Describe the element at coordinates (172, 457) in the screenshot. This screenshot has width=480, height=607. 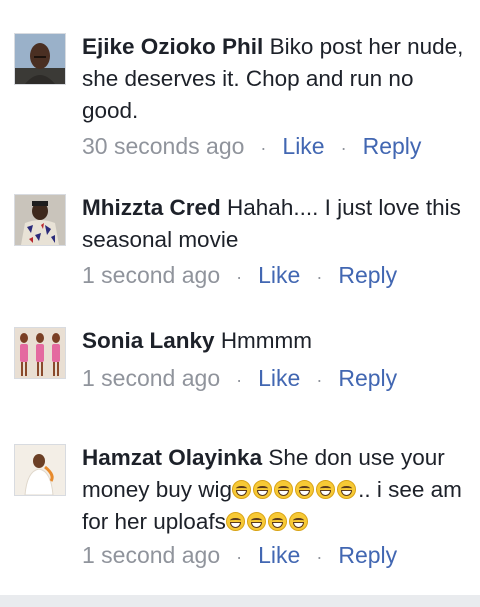
I see `author-name: Hamzat Olayinka` at that location.